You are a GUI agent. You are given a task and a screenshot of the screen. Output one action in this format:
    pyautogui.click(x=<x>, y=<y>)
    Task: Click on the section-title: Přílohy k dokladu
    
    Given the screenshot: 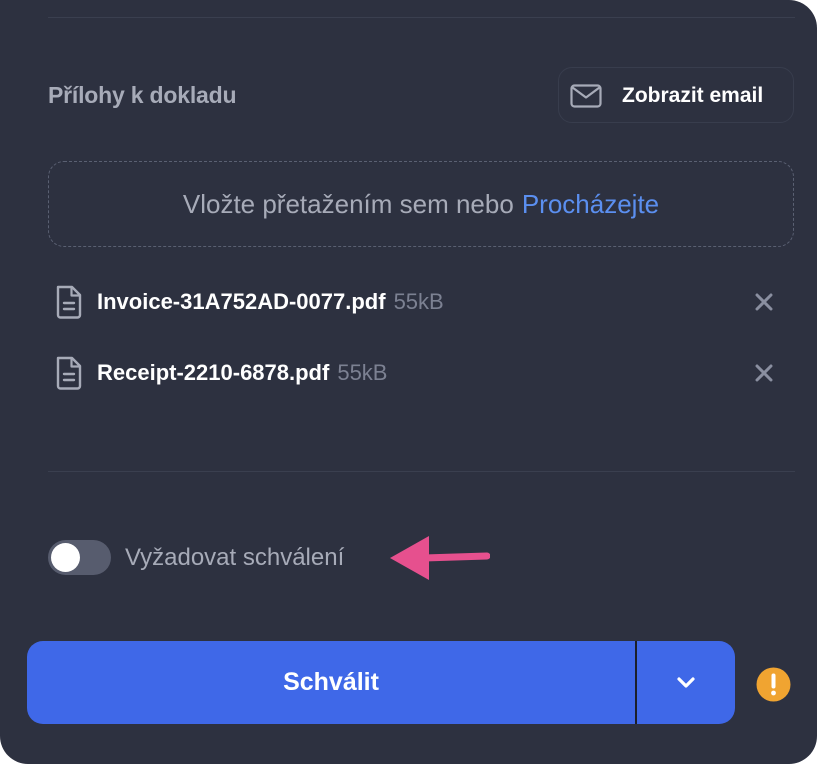 What is the action you would take?
    pyautogui.click(x=142, y=95)
    